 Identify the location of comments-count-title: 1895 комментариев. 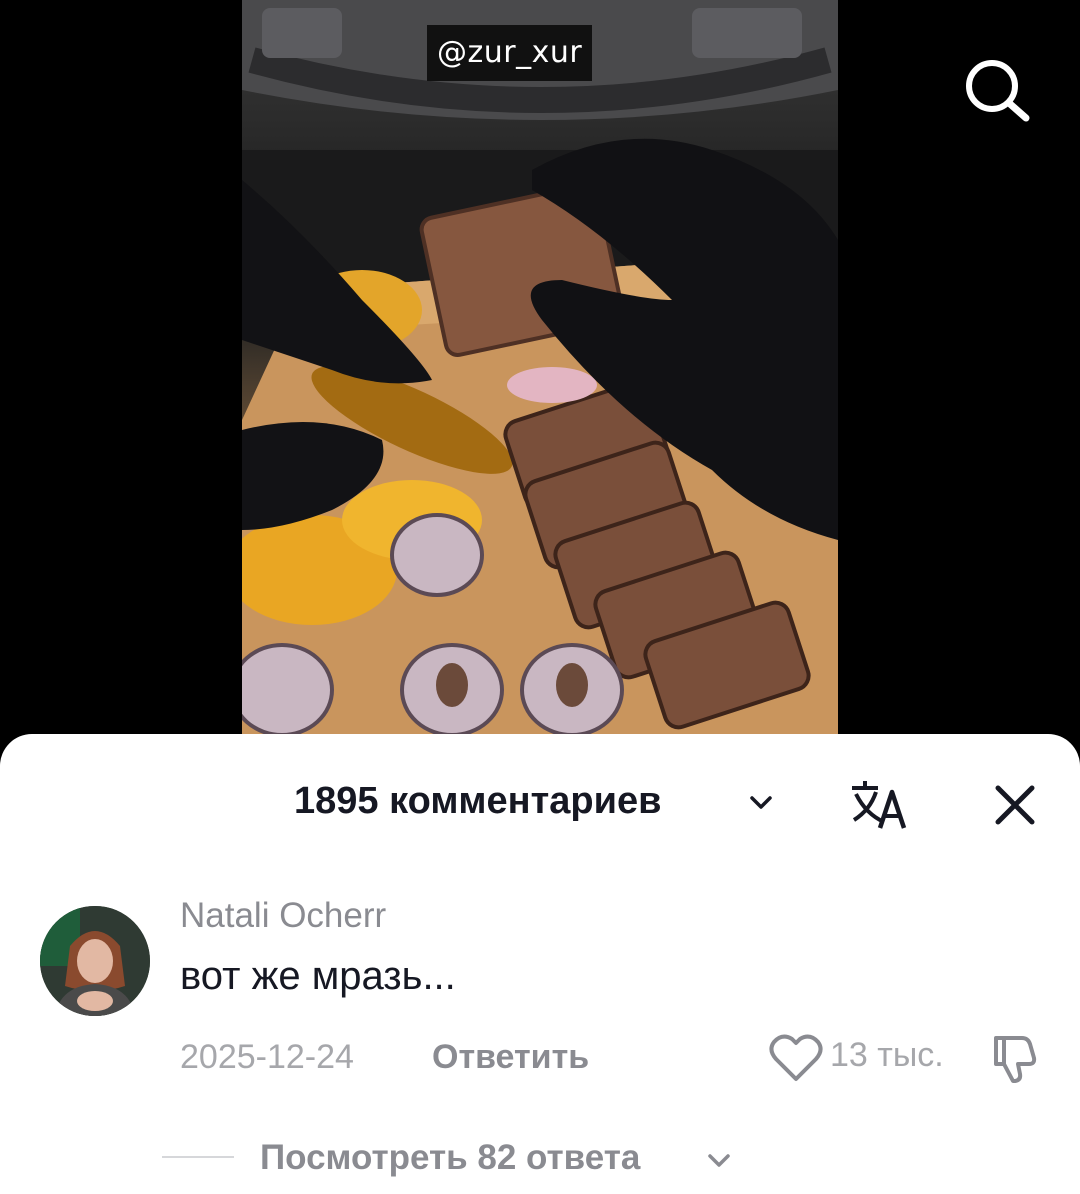
(477, 801).